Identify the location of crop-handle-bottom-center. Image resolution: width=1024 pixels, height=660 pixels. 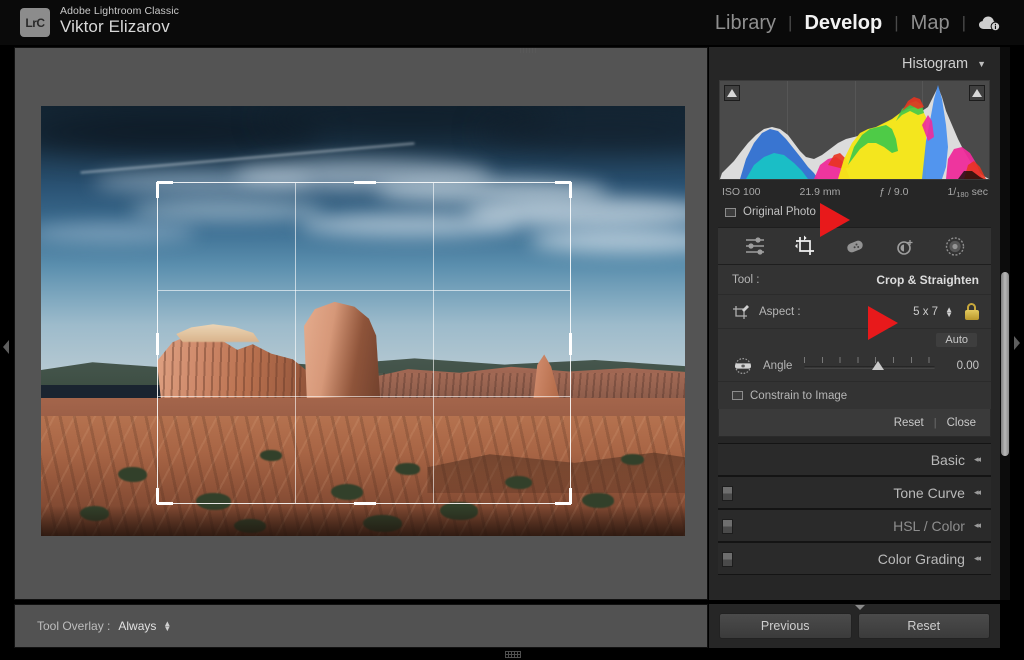
(365, 503).